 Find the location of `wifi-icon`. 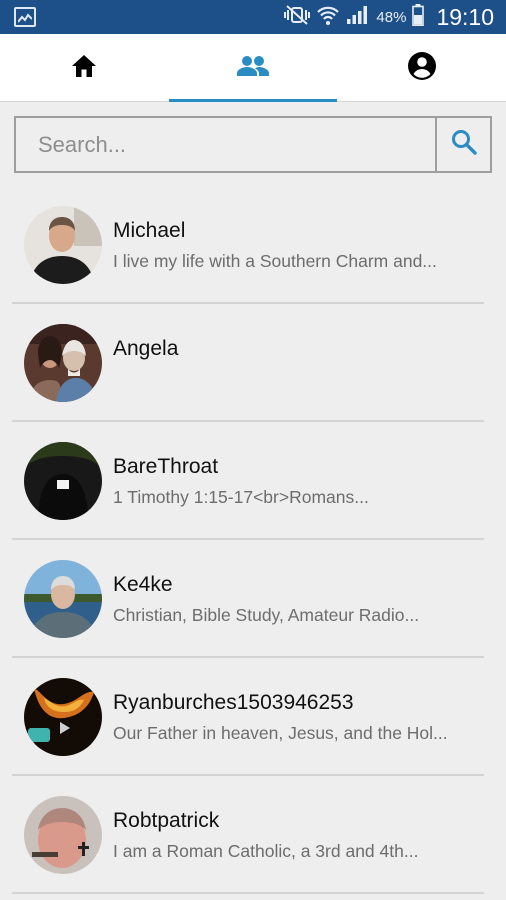

wifi-icon is located at coordinates (328, 17).